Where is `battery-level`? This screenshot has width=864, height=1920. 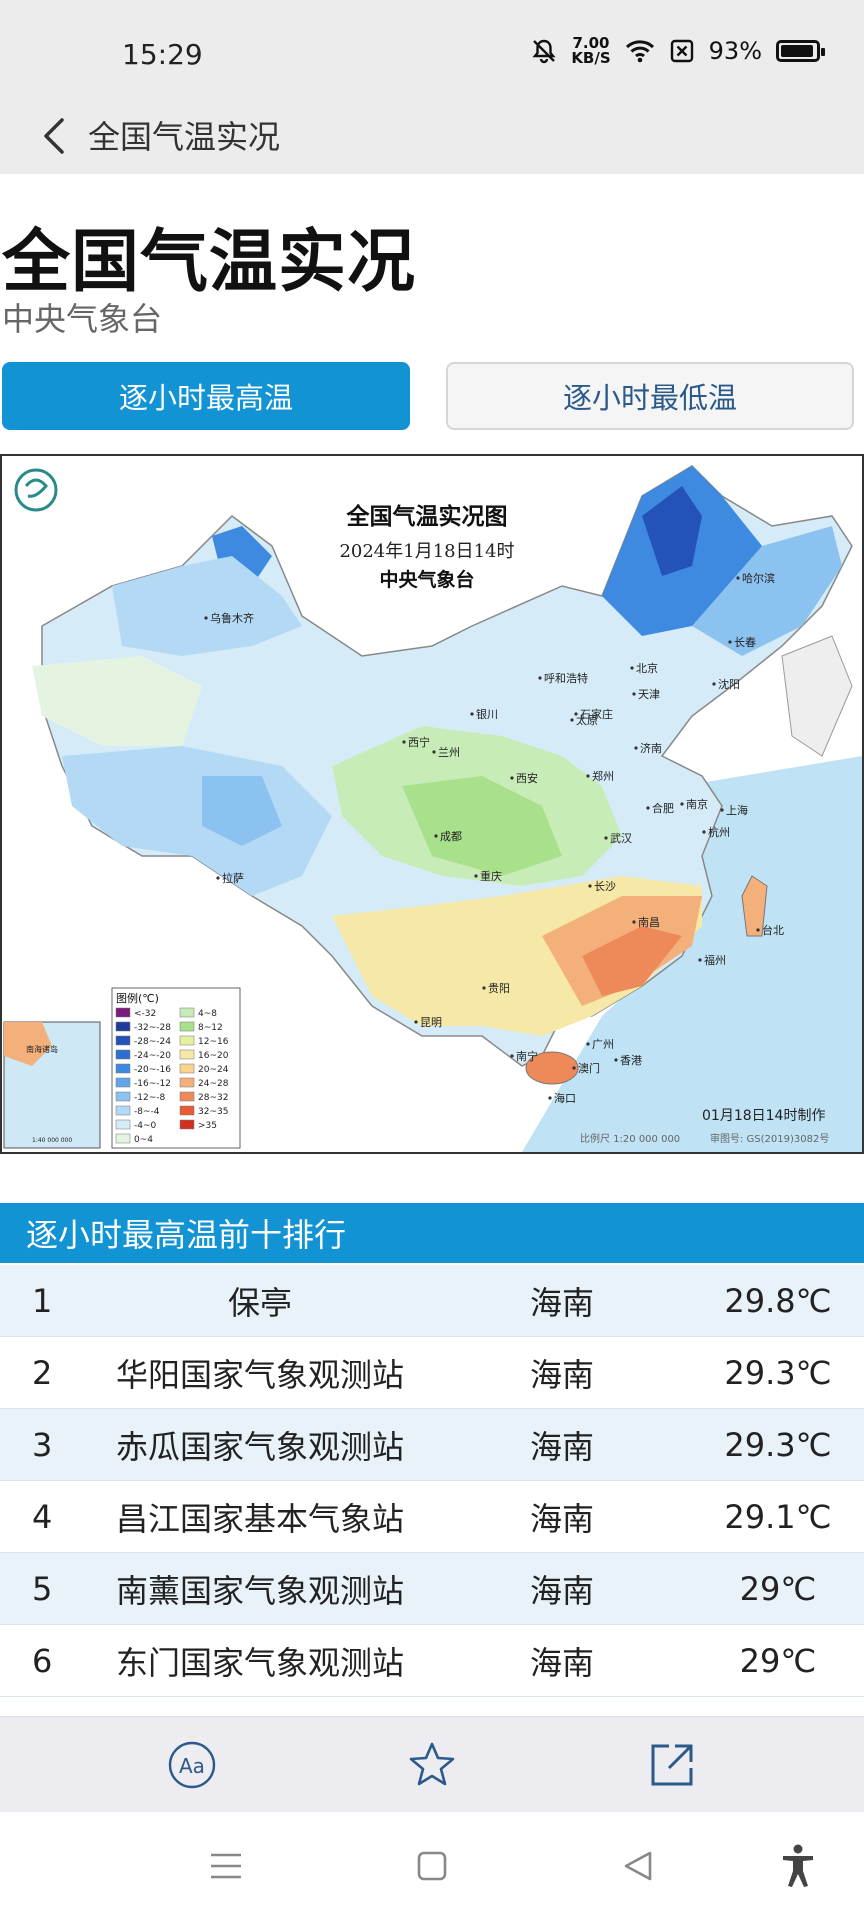
battery-level is located at coordinates (797, 51).